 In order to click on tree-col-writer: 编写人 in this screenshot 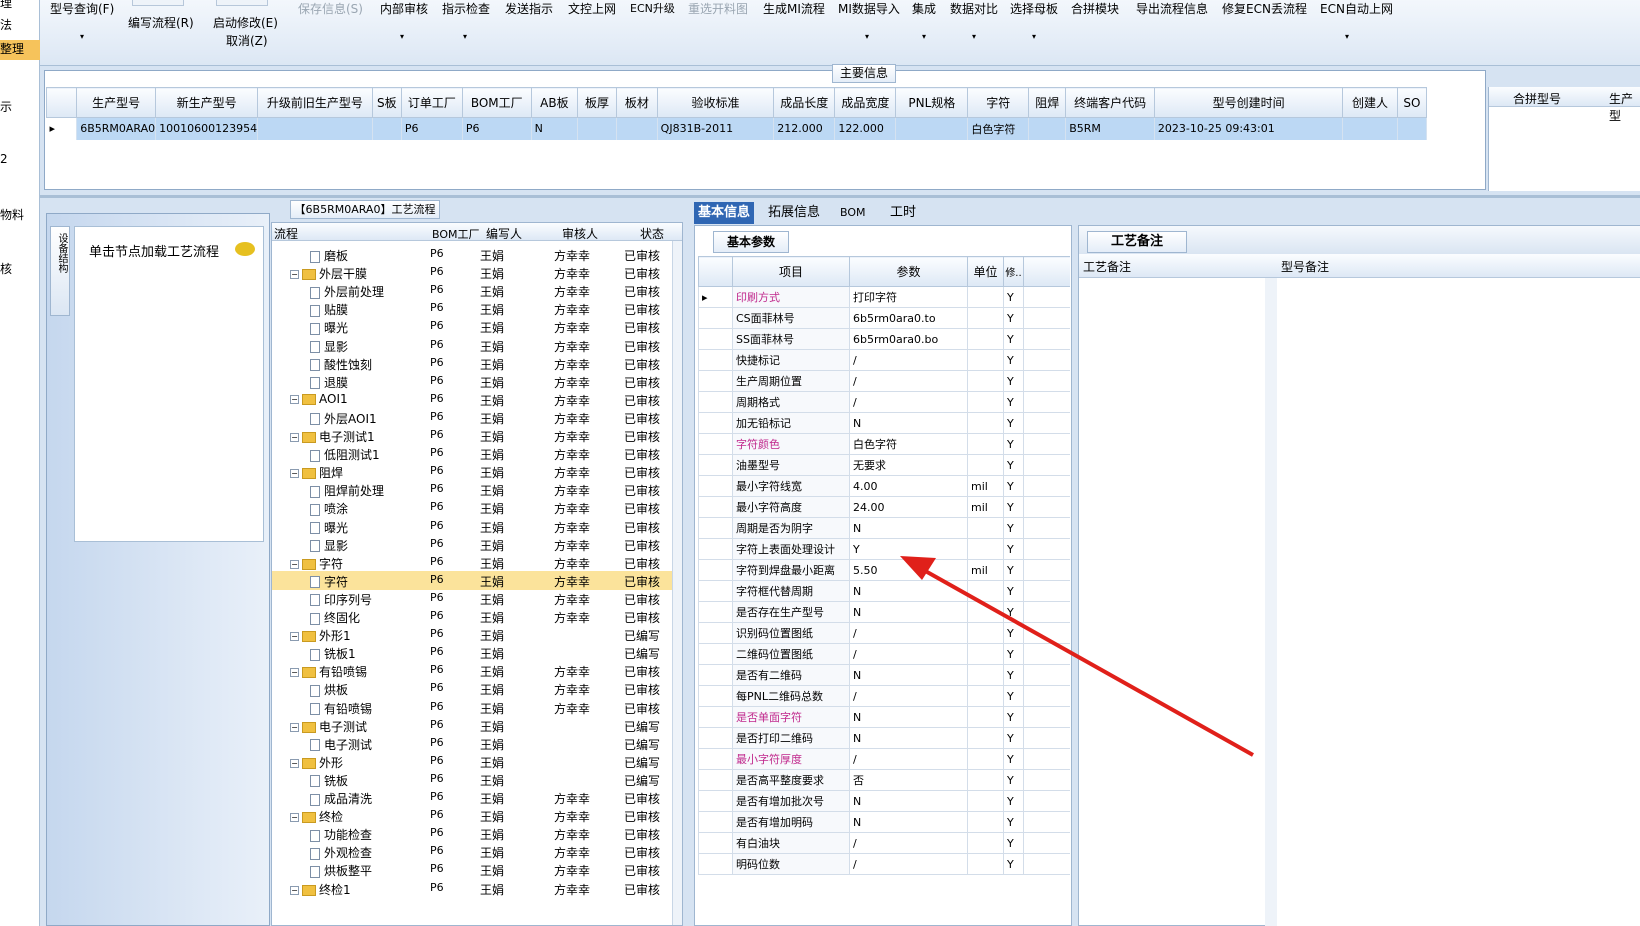, I will do `click(504, 233)`.